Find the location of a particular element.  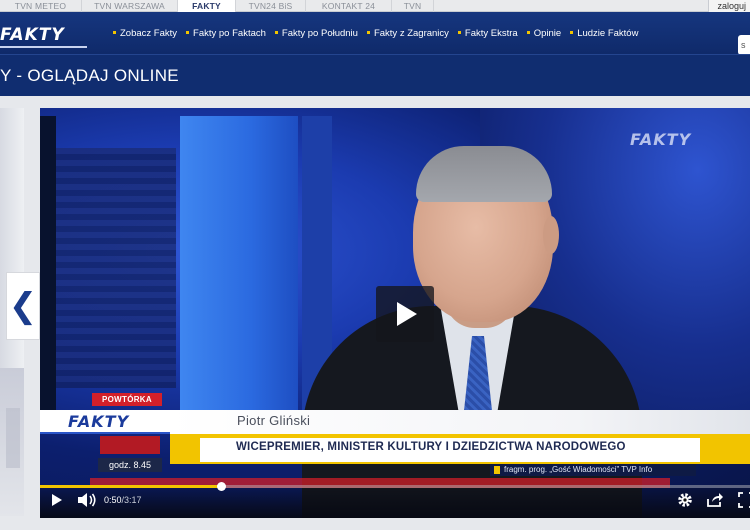

time-display: 0:50/3:17 is located at coordinates (123, 500).